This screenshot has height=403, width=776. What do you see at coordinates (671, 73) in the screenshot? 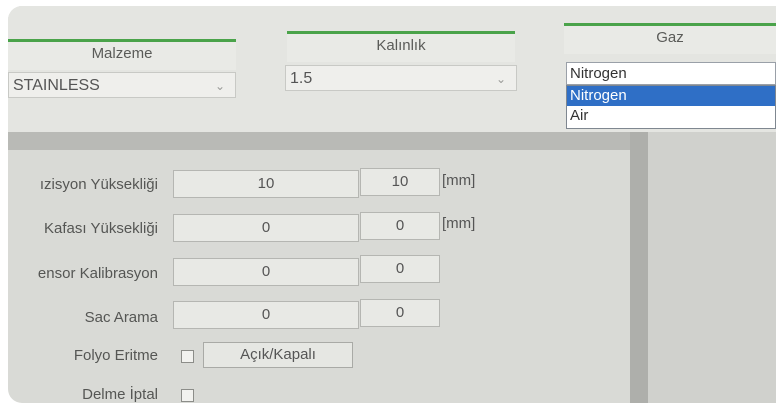
I see `gaz-select: Nitrogen` at bounding box center [671, 73].